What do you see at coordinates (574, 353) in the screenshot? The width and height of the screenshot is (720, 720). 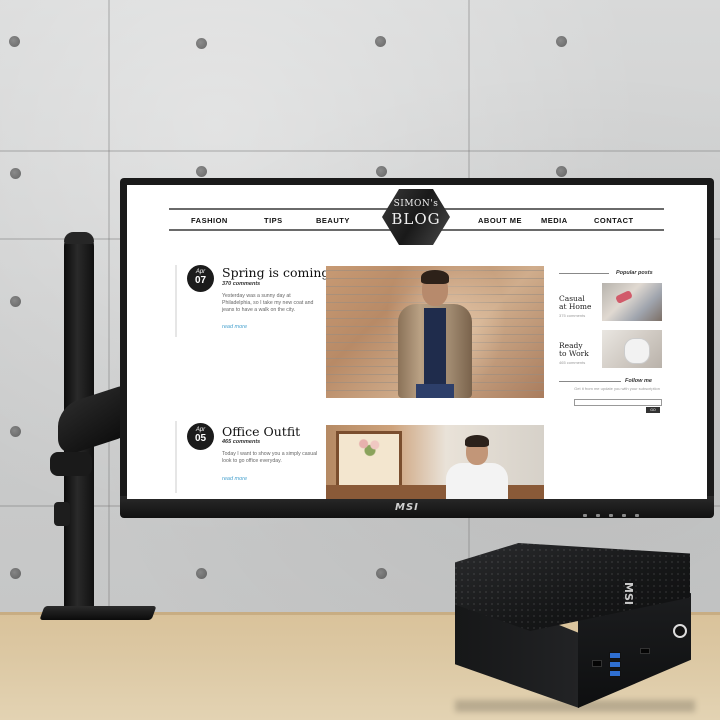 I see `popular-post-line2: to Work` at bounding box center [574, 353].